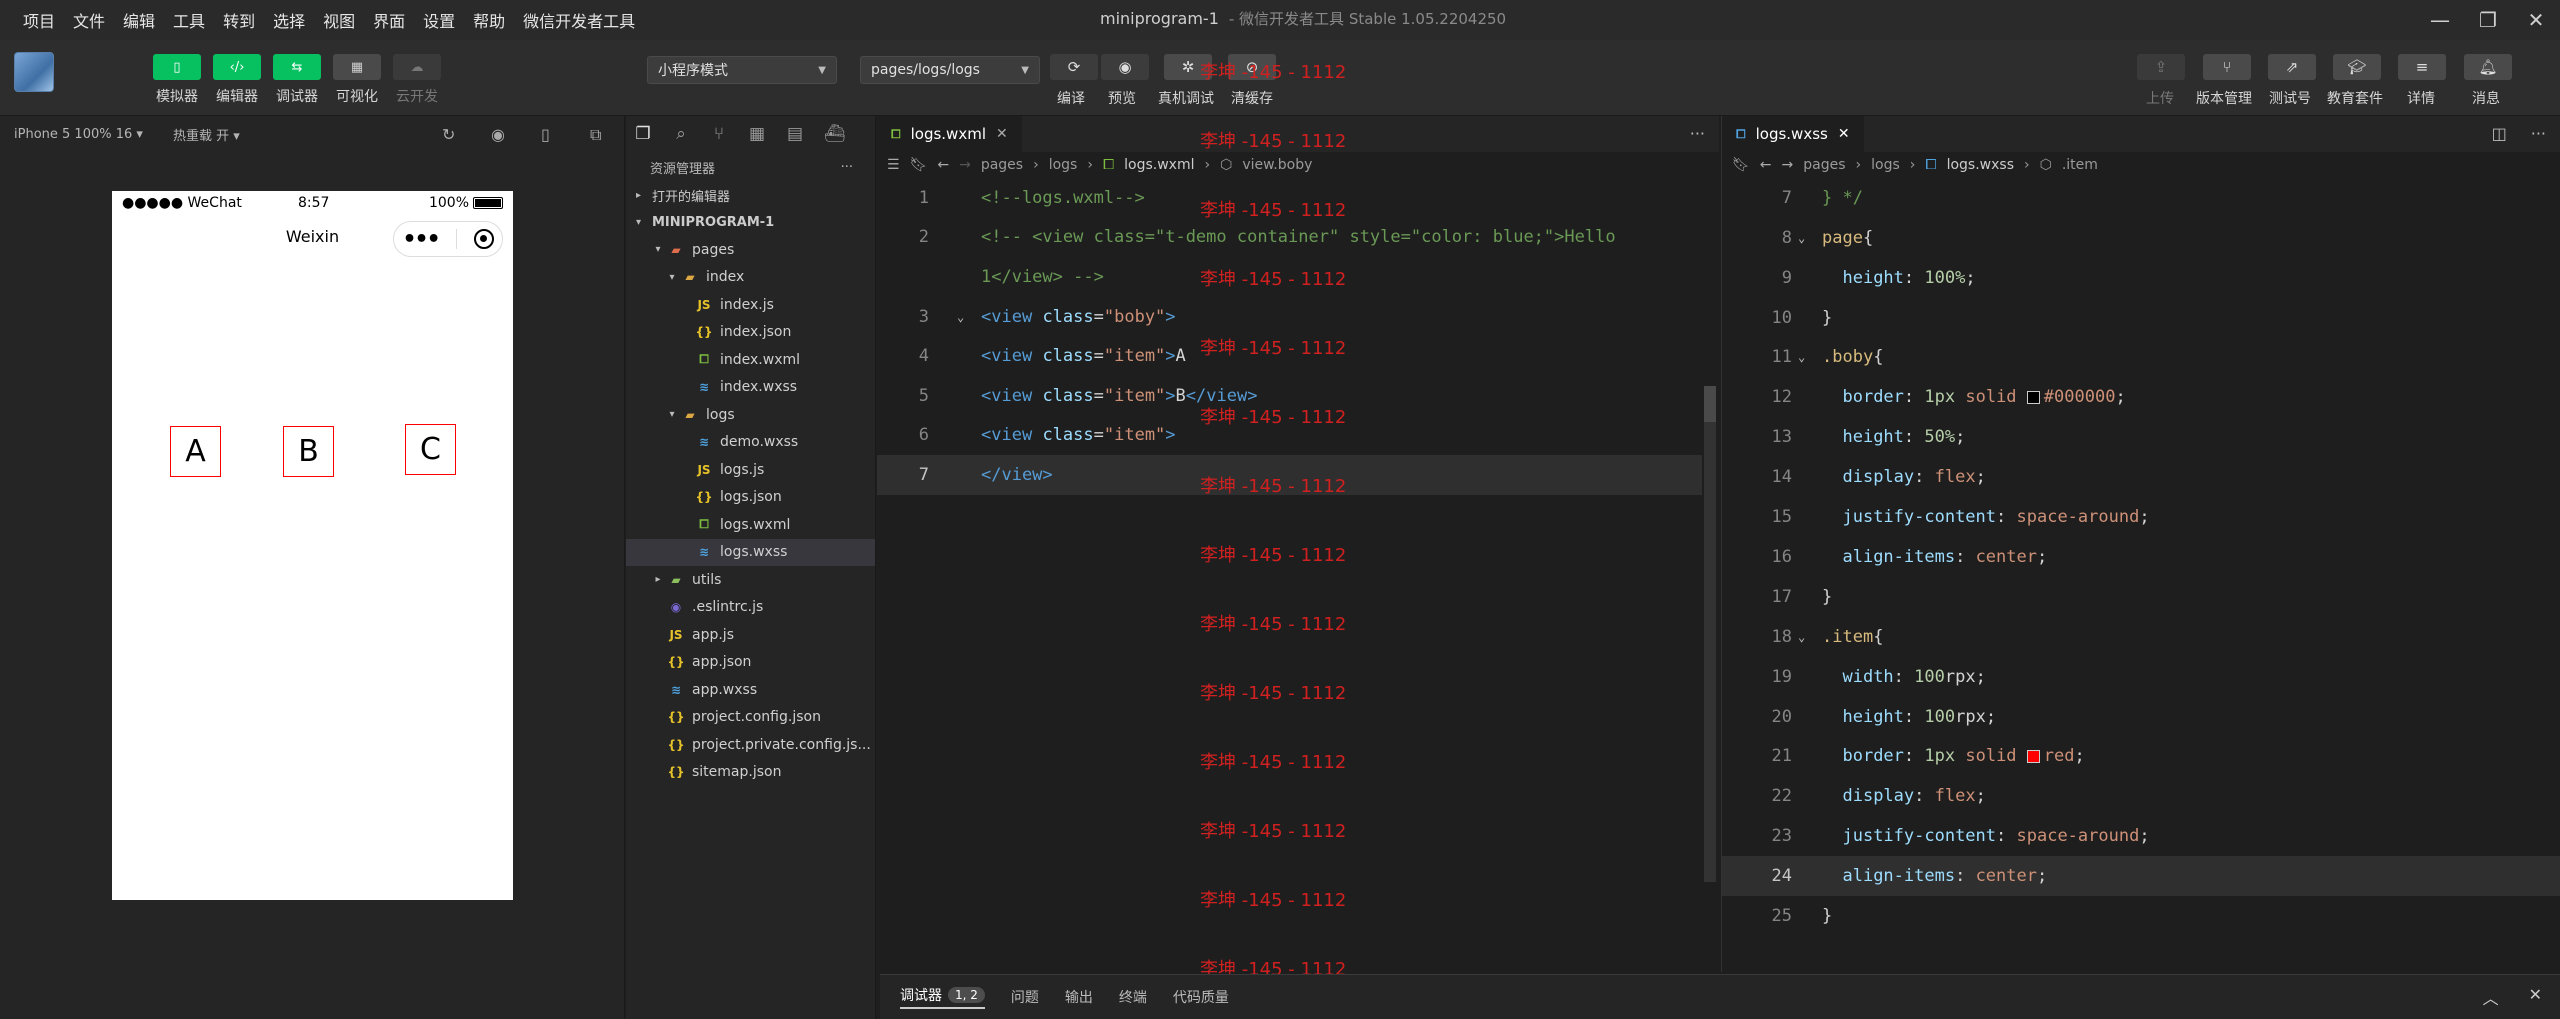  I want to click on minimize-icon: —, so click(2440, 20).